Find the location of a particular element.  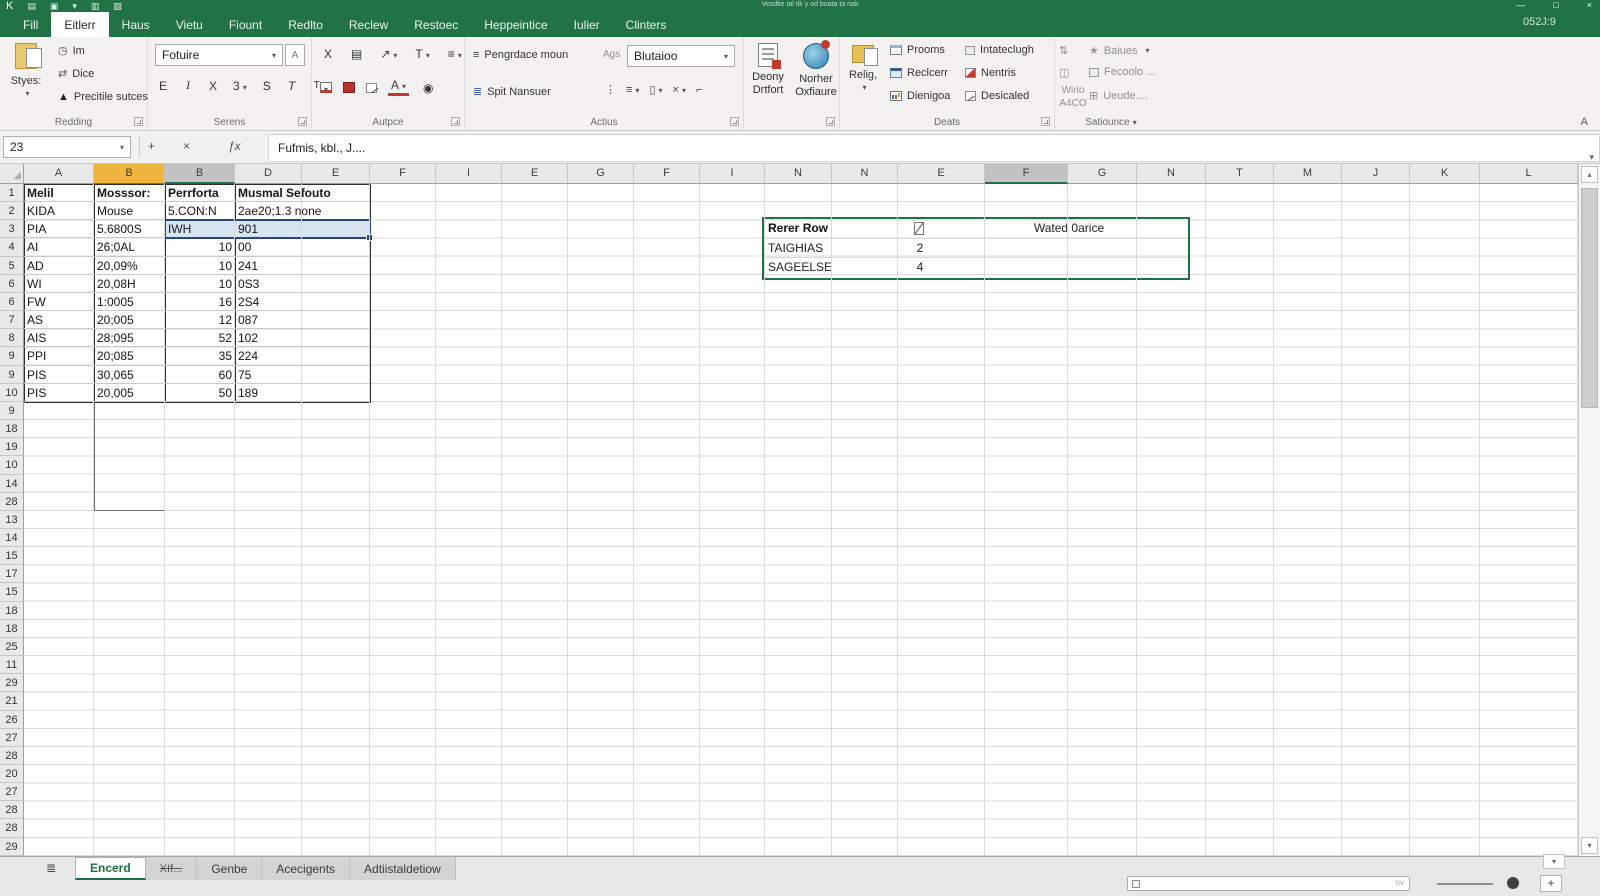

precitile-button: ▲ Precitile sutces is located at coordinates (103, 97).